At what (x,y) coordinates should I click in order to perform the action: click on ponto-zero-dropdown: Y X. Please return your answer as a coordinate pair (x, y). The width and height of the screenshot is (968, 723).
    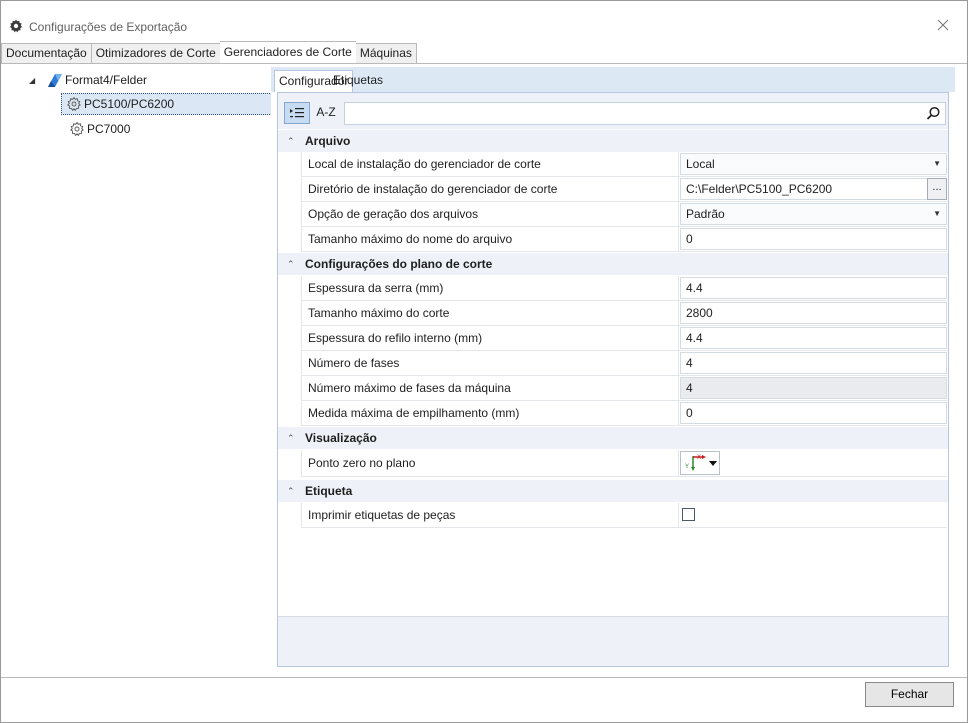
    Looking at the image, I should click on (700, 463).